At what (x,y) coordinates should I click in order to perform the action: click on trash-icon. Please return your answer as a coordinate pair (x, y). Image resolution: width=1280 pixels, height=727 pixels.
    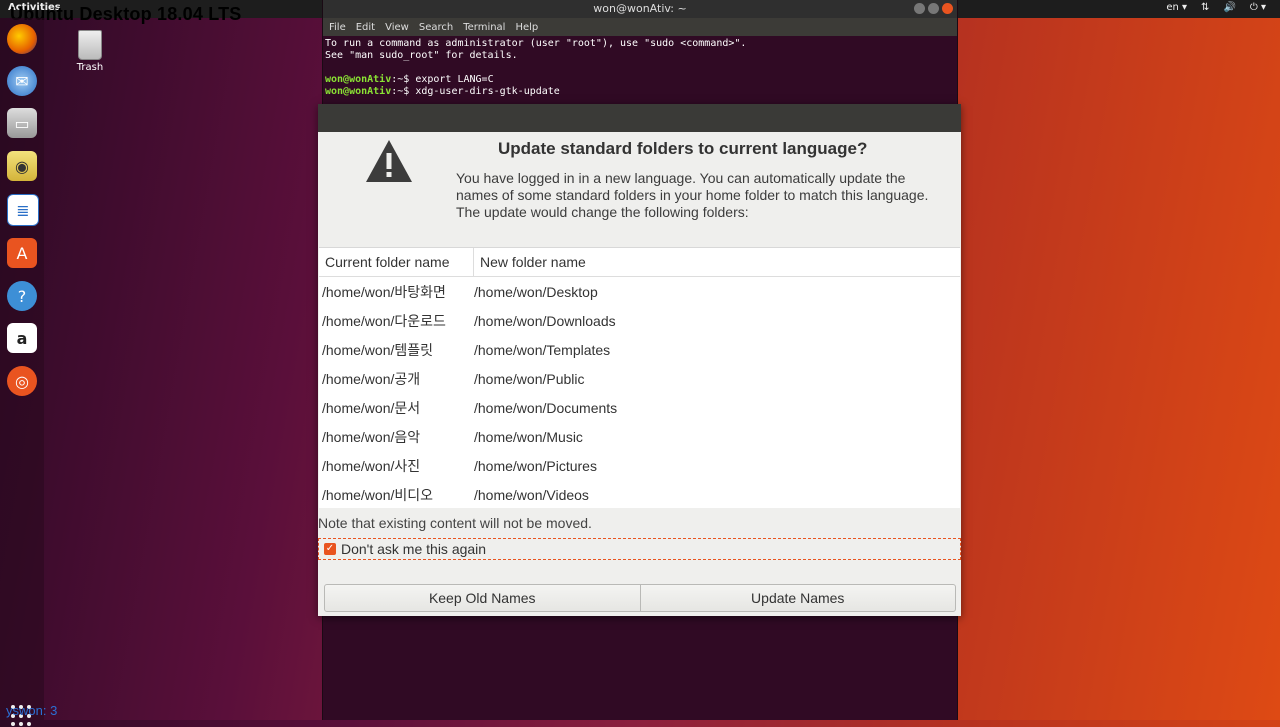
    Looking at the image, I should click on (90, 45).